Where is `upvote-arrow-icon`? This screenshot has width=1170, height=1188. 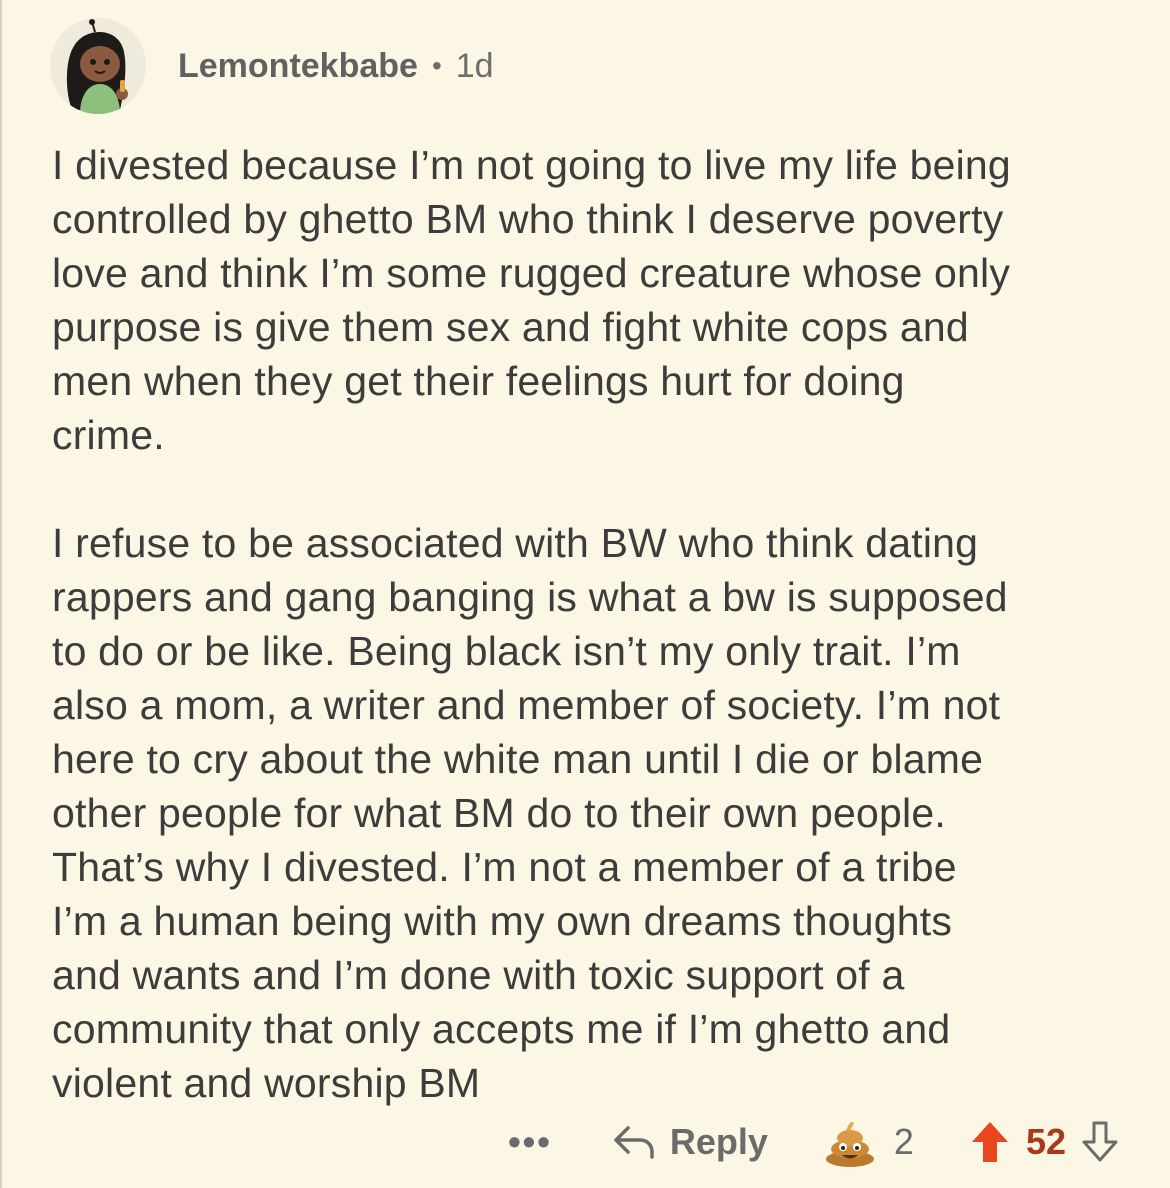
upvote-arrow-icon is located at coordinates (990, 1142).